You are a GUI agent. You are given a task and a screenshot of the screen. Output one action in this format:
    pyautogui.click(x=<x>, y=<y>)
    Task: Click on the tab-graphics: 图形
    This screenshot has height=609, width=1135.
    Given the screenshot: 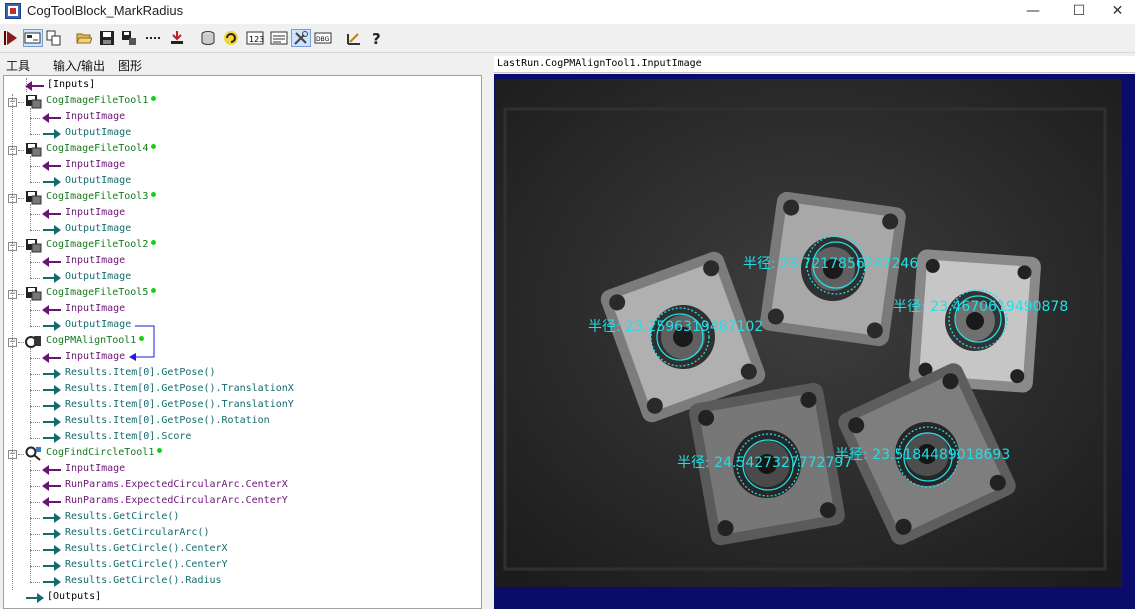 What is the action you would take?
    pyautogui.click(x=130, y=65)
    